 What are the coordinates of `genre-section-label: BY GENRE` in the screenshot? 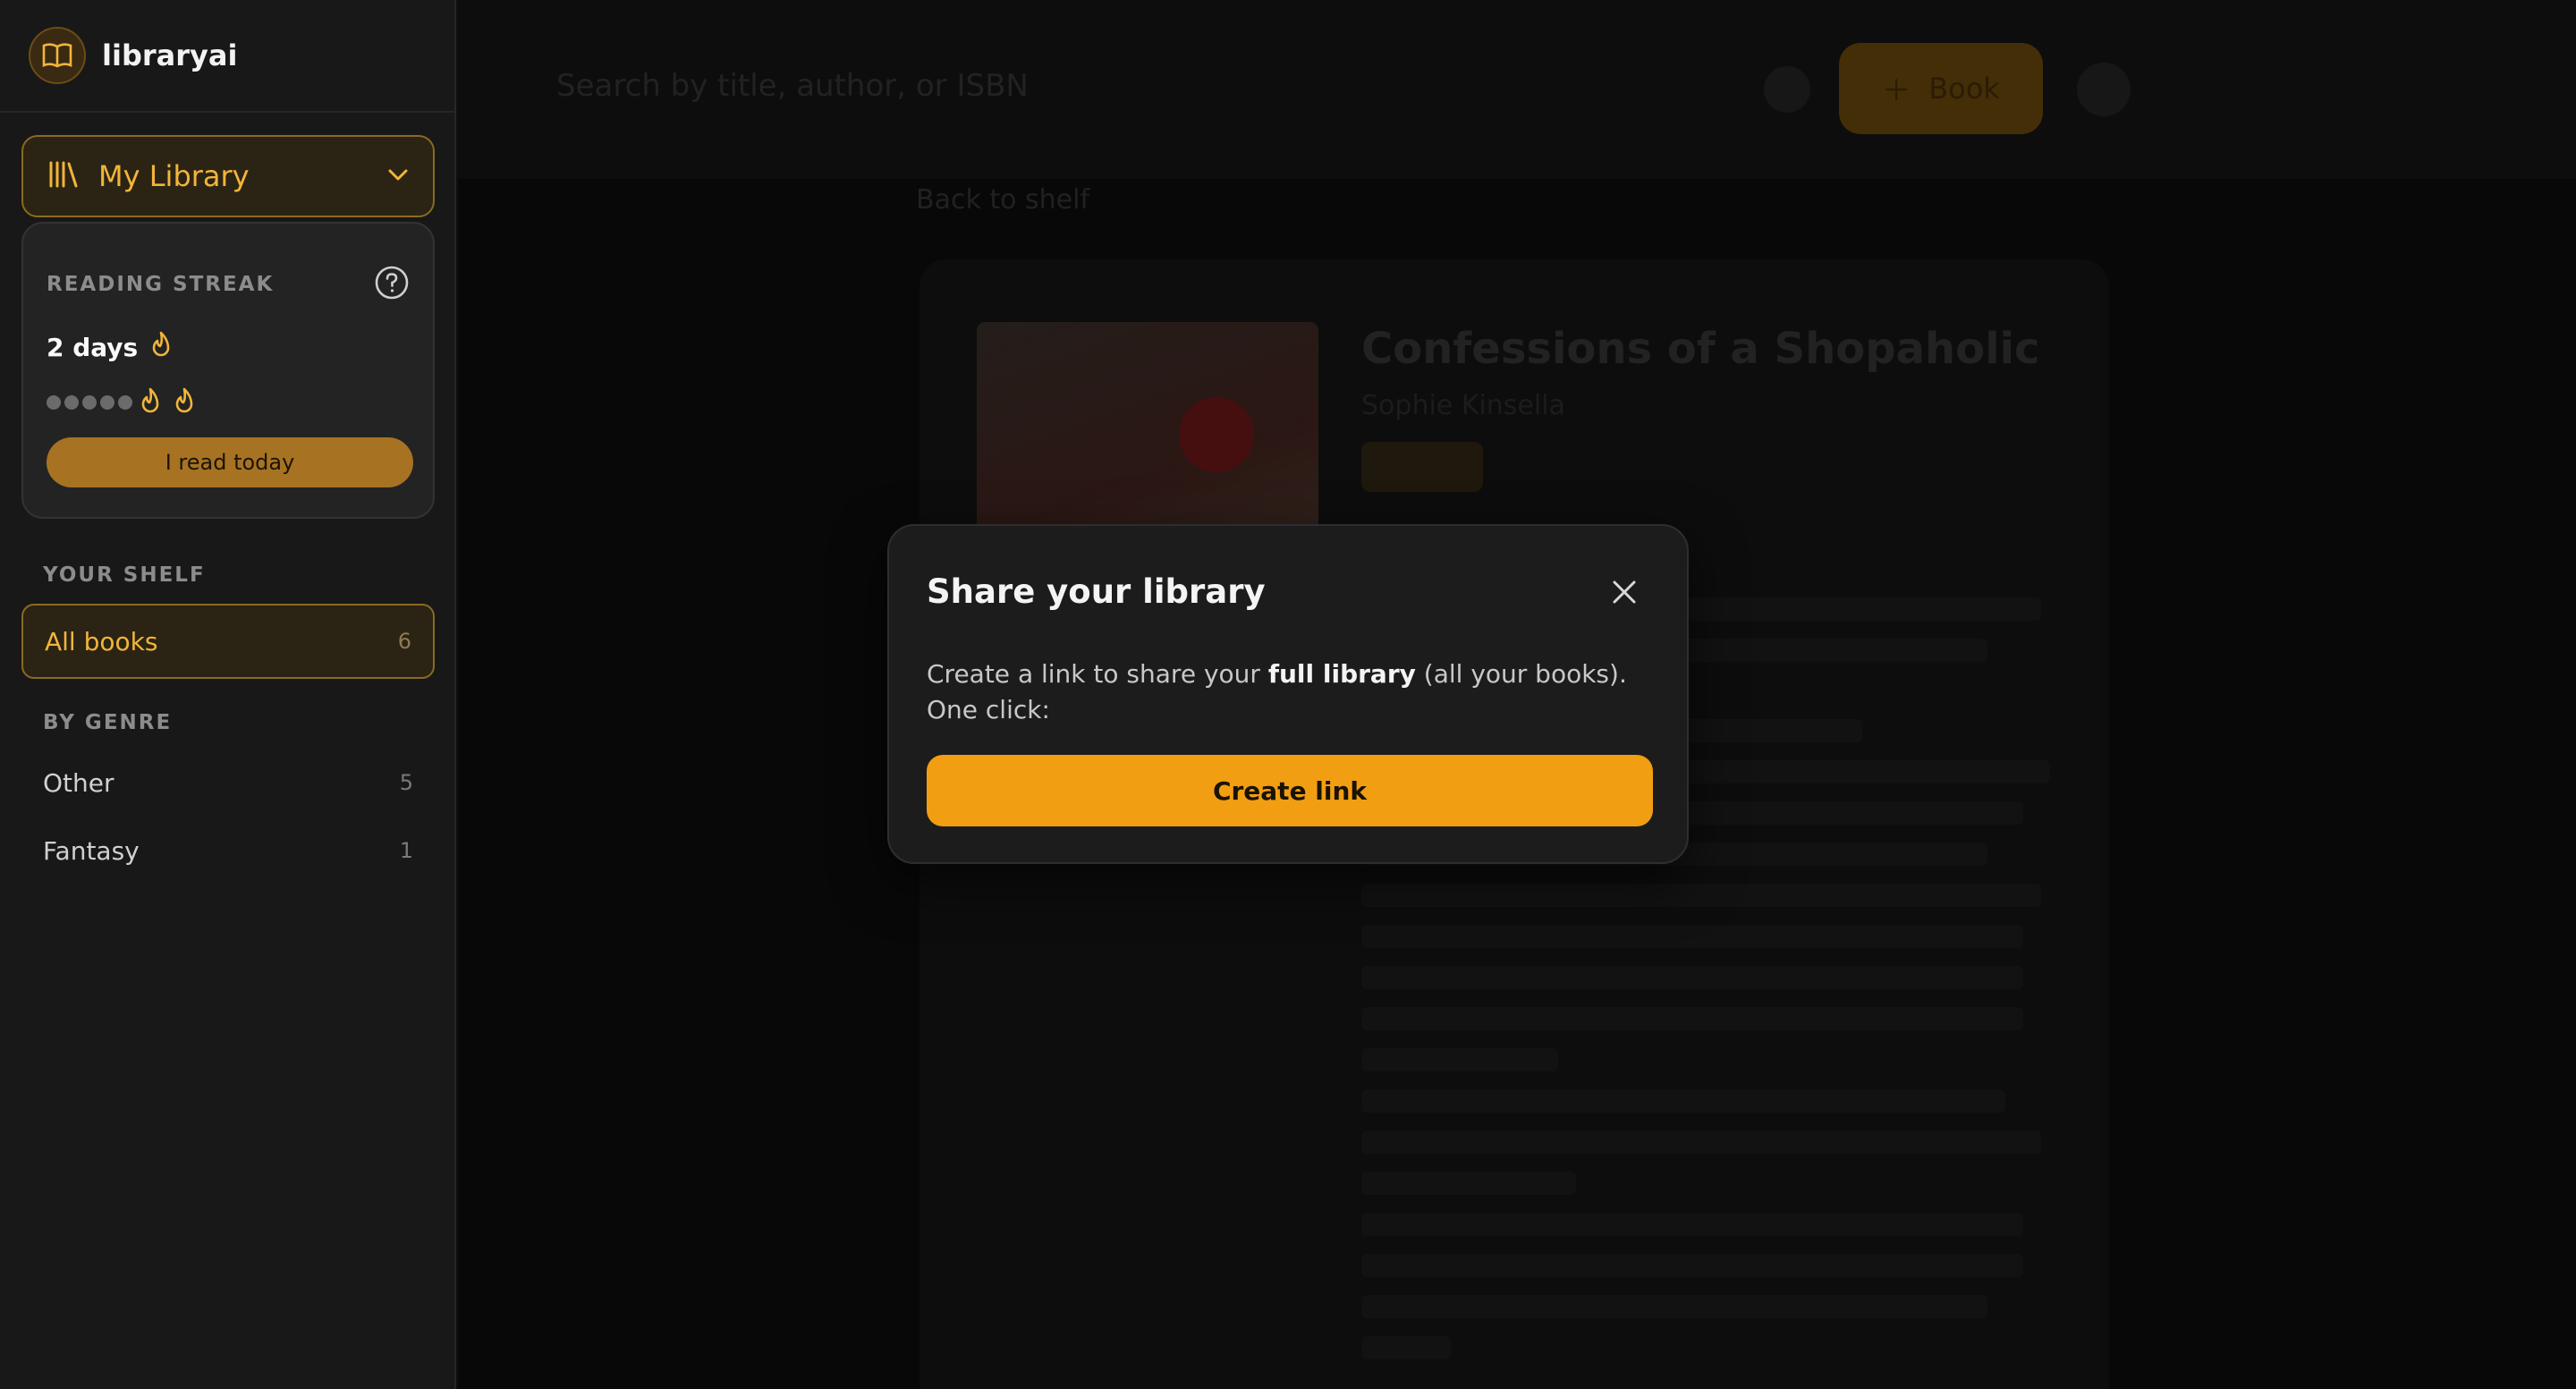 It's located at (108, 722).